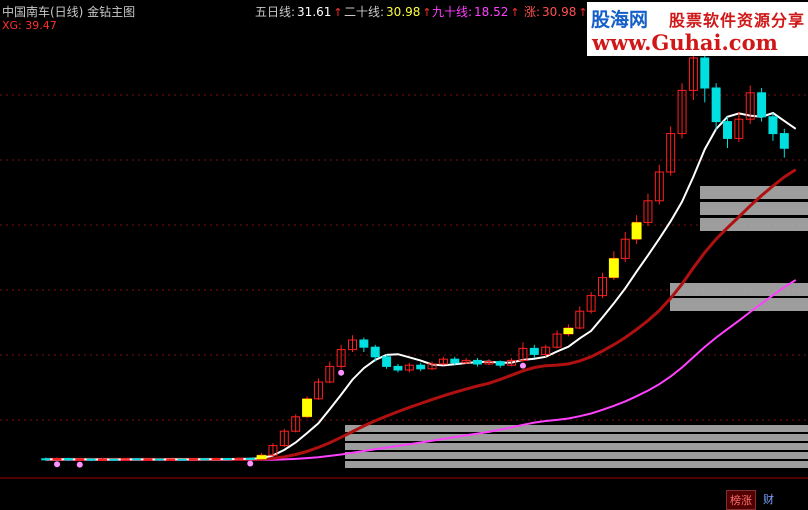  What do you see at coordinates (768, 499) in the screenshot?
I see `tab-cai: 财` at bounding box center [768, 499].